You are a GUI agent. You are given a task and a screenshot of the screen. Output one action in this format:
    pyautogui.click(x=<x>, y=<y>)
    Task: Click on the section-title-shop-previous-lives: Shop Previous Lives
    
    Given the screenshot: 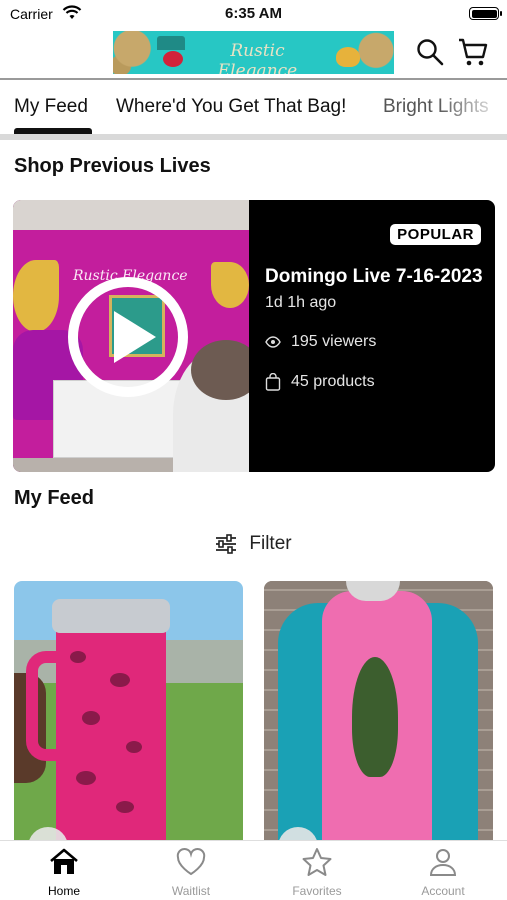 What is the action you would take?
    pyautogui.click(x=112, y=166)
    